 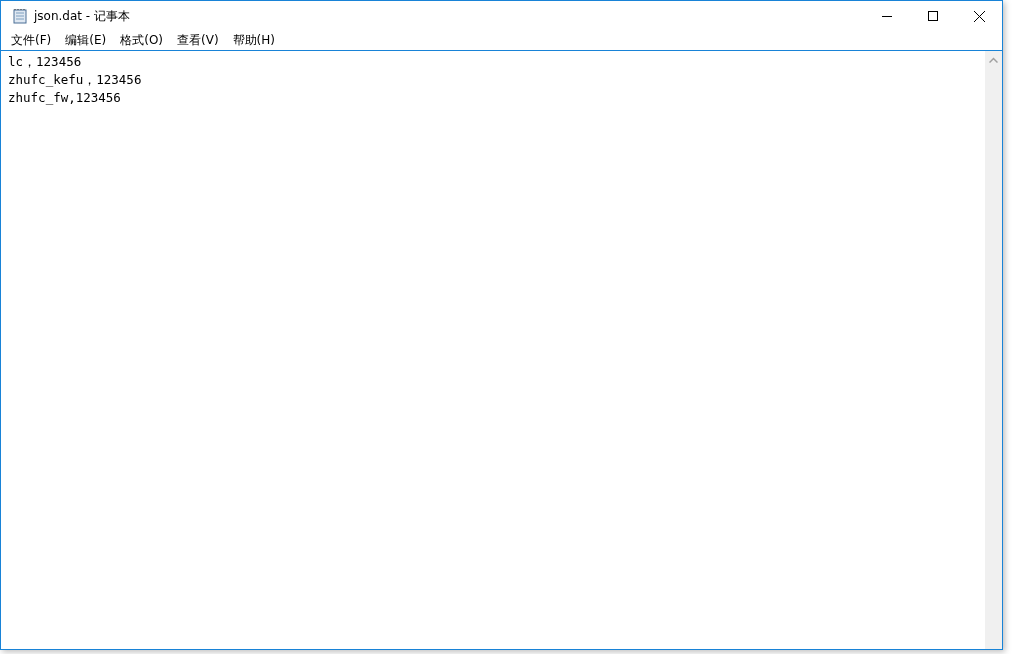 I want to click on notepad-icon, so click(x=20, y=16).